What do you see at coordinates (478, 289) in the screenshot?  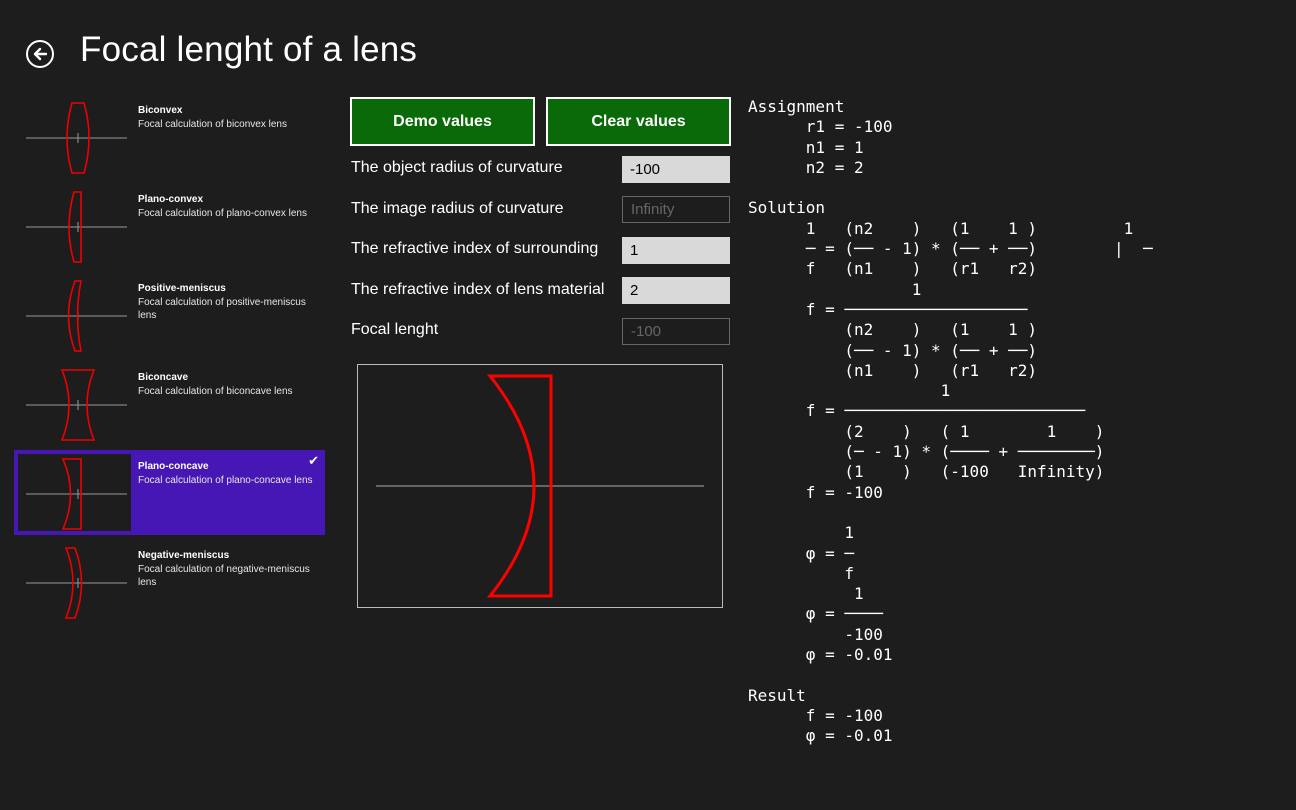 I see `material-index-label: The refractive index of lens material` at bounding box center [478, 289].